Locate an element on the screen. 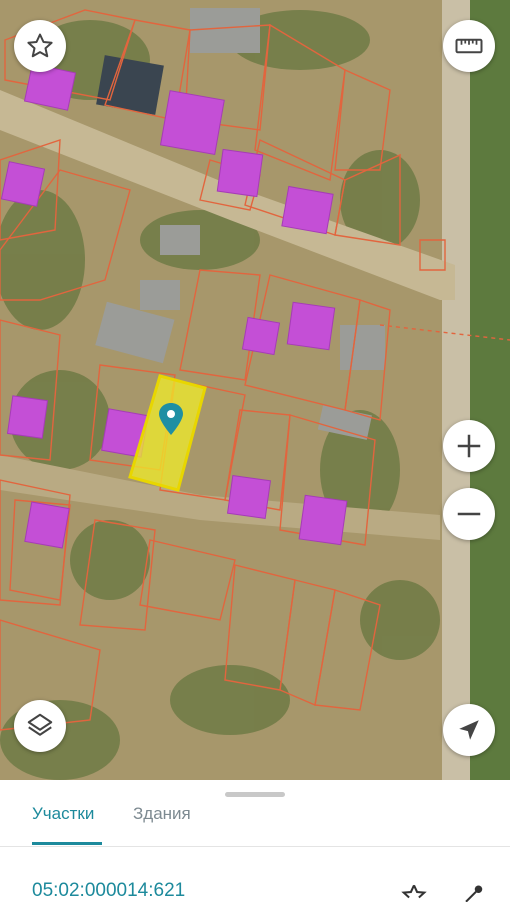 This screenshot has width=510, height=907. ruler-button is located at coordinates (469, 46).